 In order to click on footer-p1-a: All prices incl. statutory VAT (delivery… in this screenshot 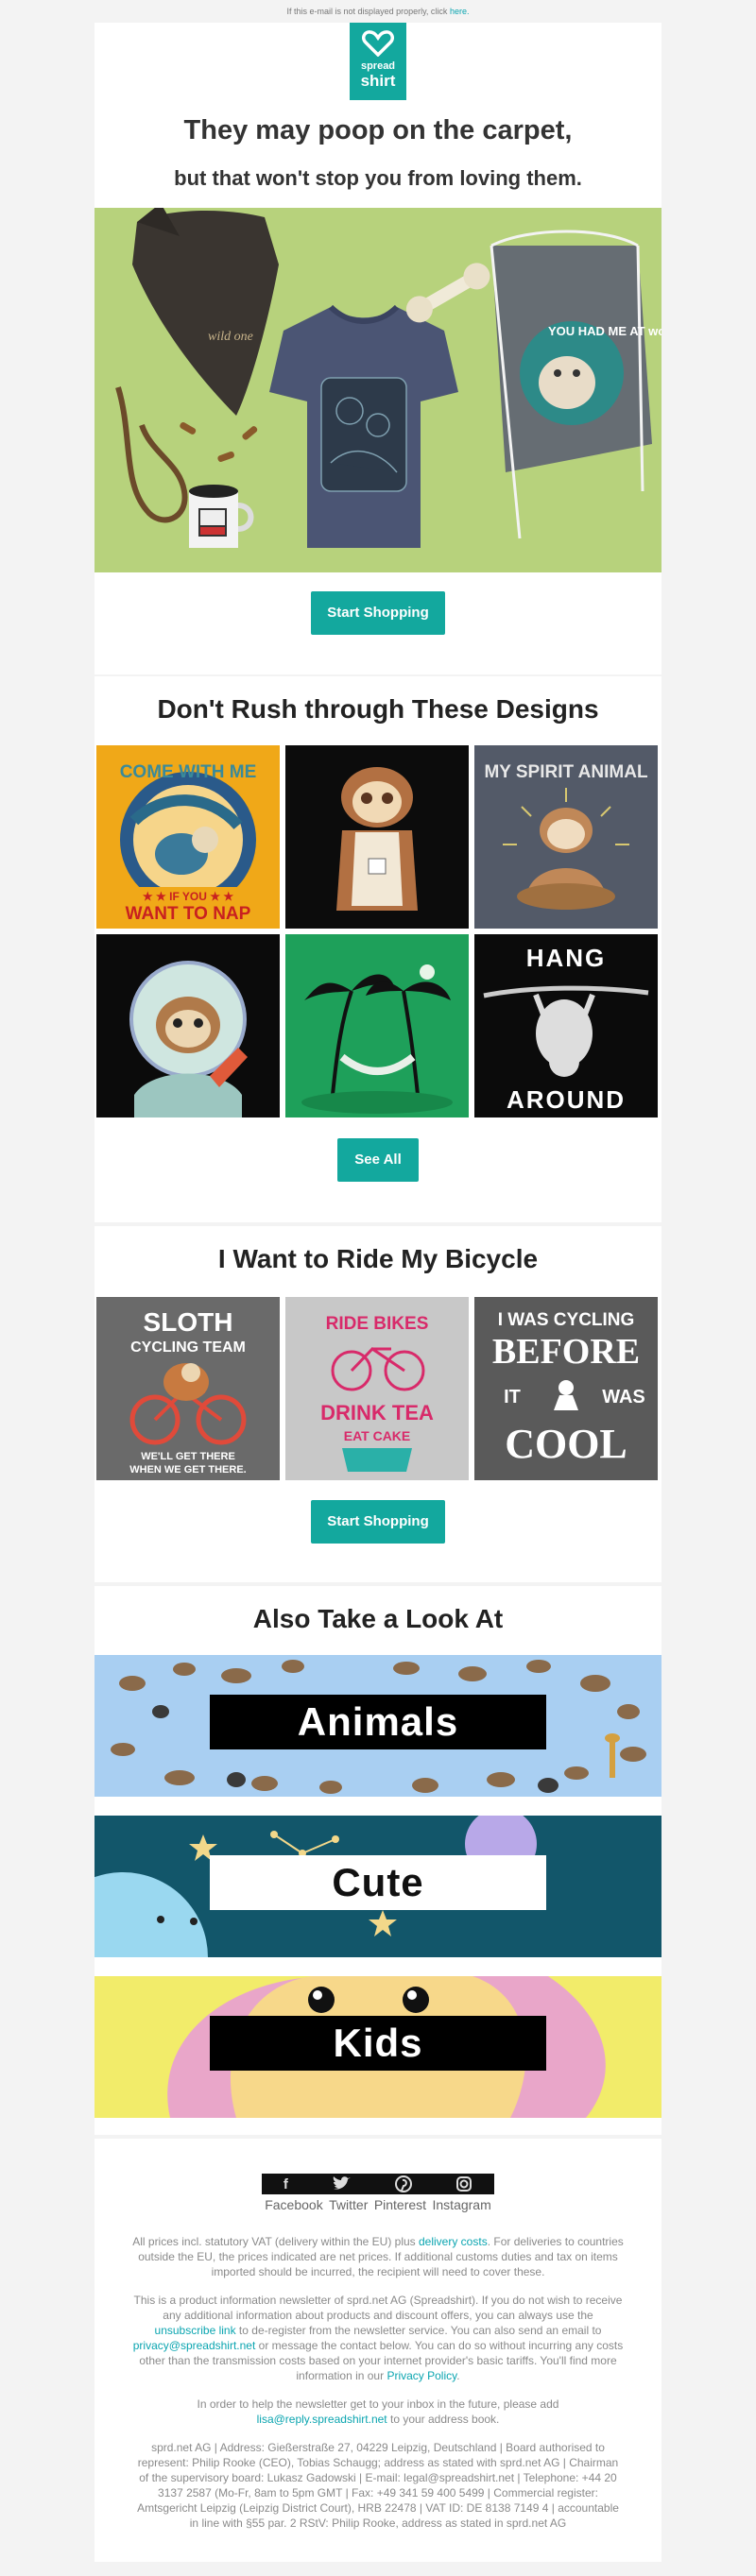, I will do `click(274, 2242)`.